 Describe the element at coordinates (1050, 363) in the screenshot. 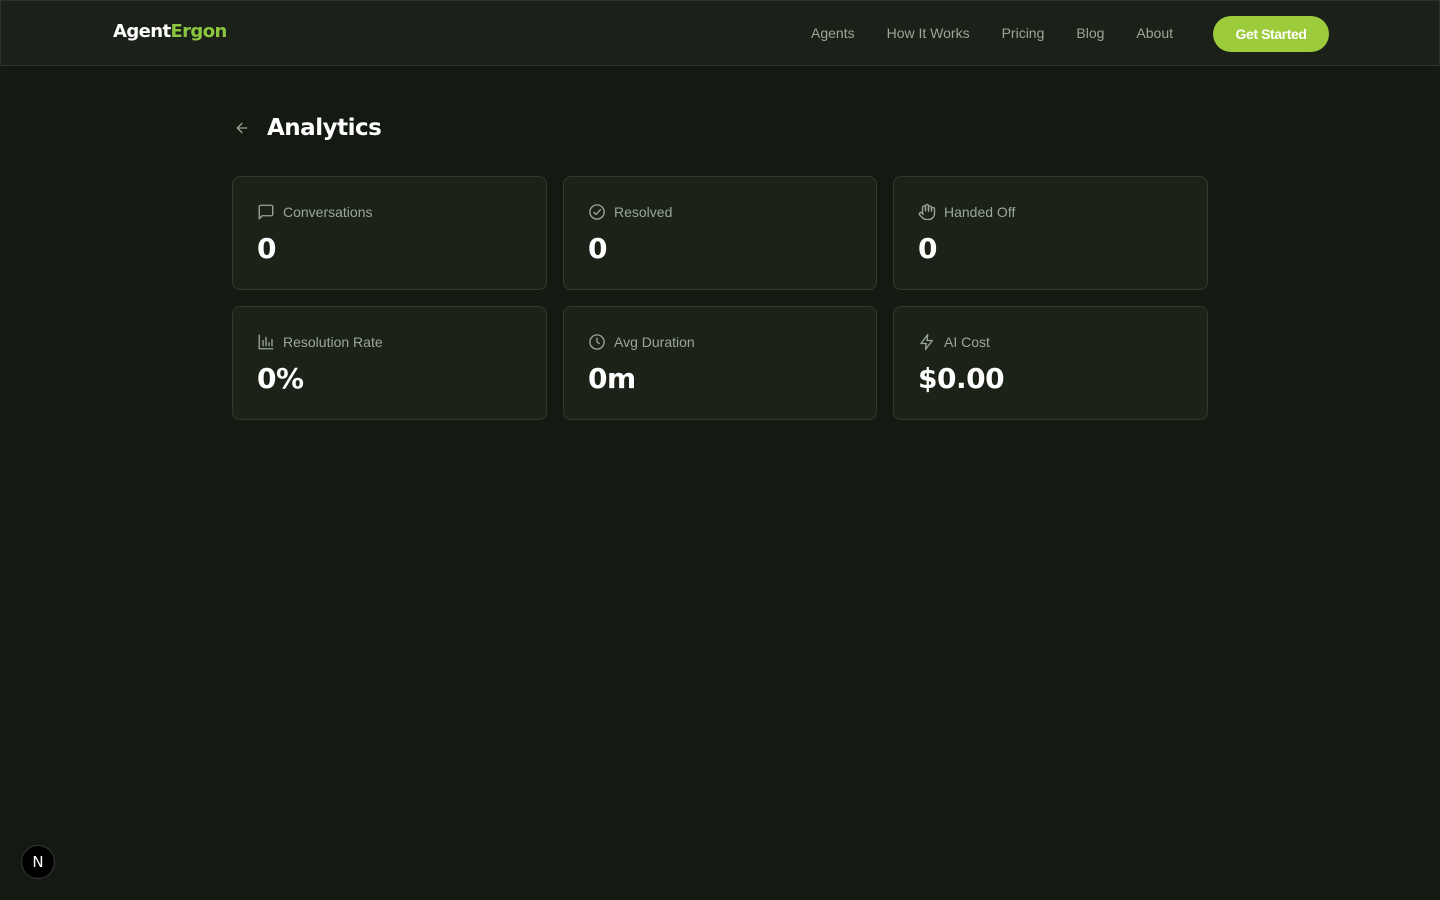

I see `stat-card-ai-cost: AI Cost $0.00` at that location.